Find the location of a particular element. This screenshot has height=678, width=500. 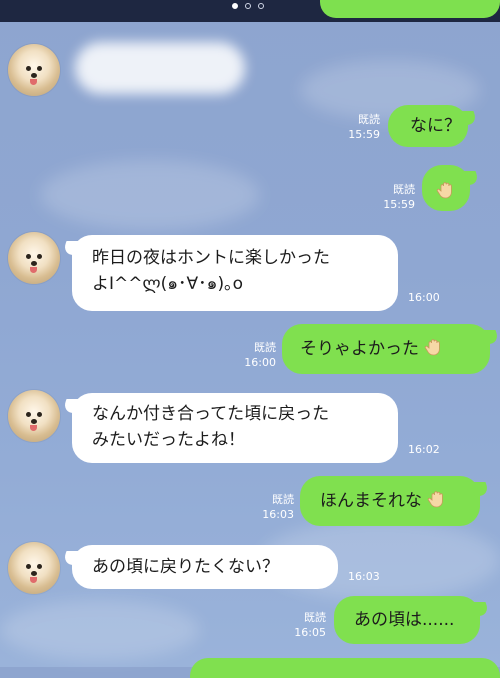

message-time: 16:03 is located at coordinates (364, 576).